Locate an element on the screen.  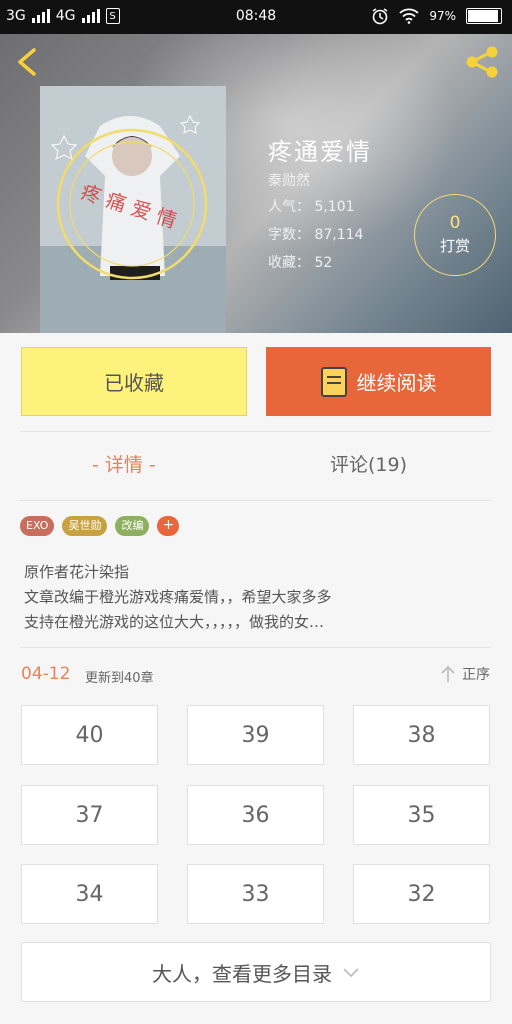
chapter-item: 34 is located at coordinates (89, 894).